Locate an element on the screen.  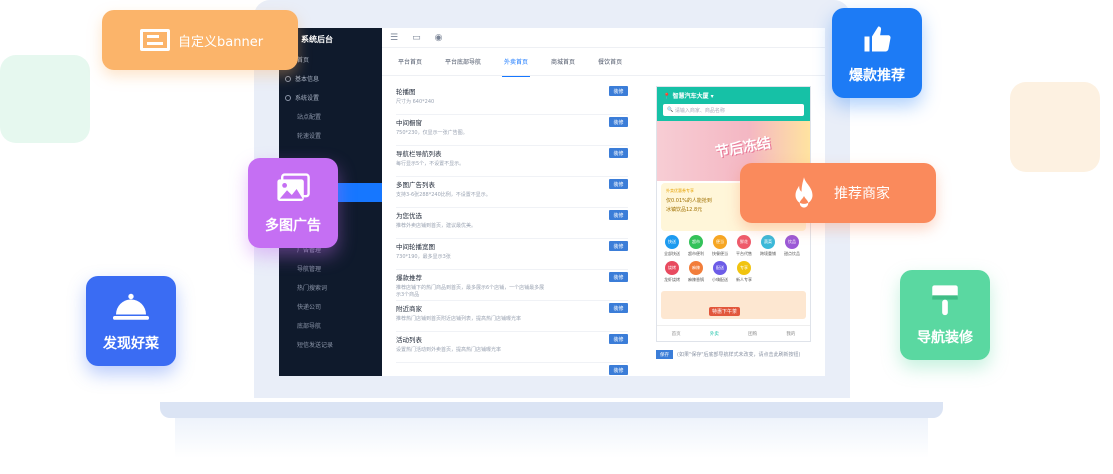
sidebar-item-label: 底部导航 is located at coordinates (309, 326).